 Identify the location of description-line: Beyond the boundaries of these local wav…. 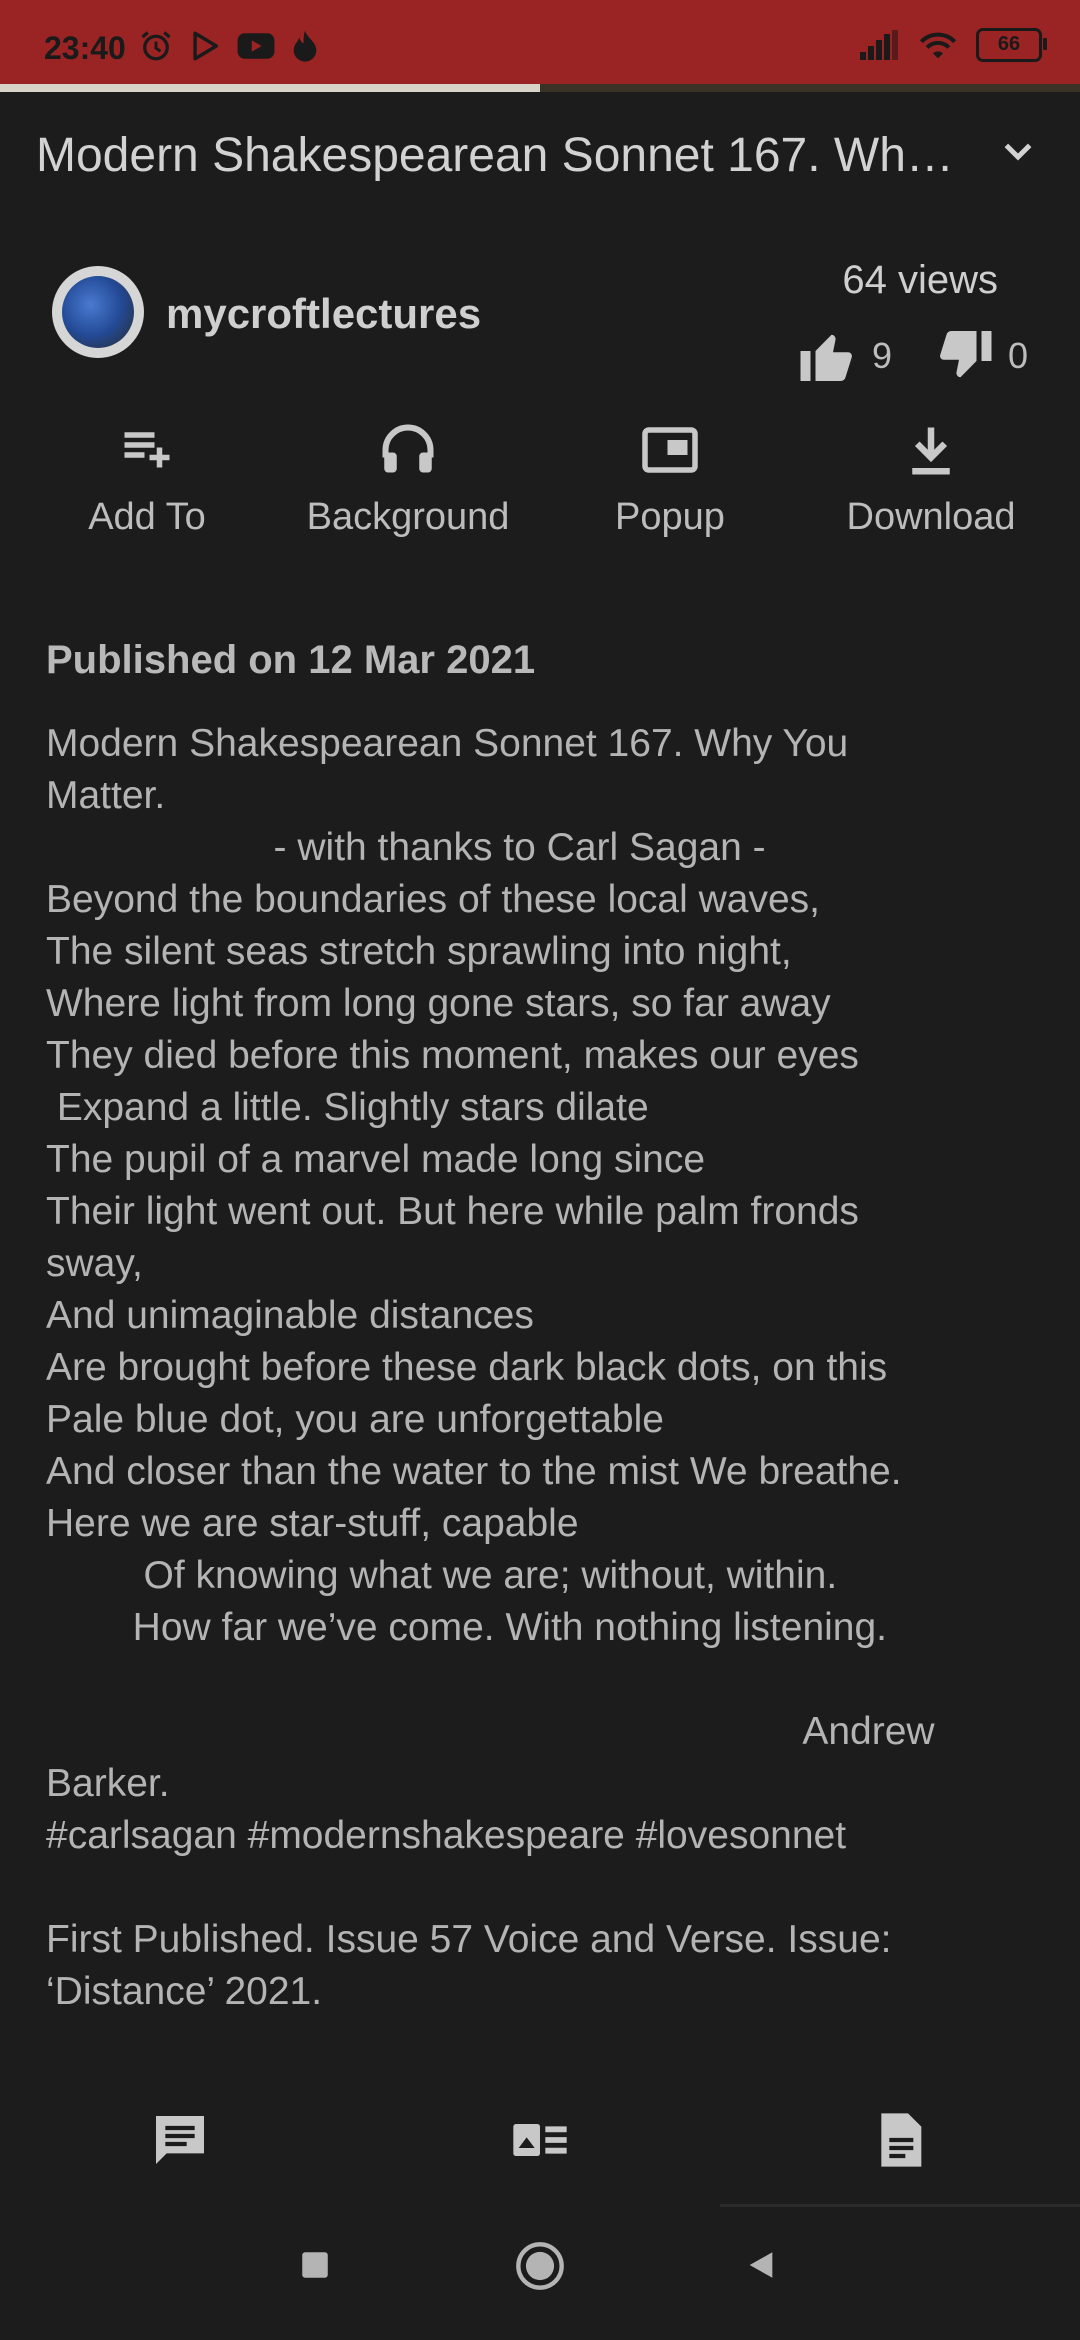
(433, 899).